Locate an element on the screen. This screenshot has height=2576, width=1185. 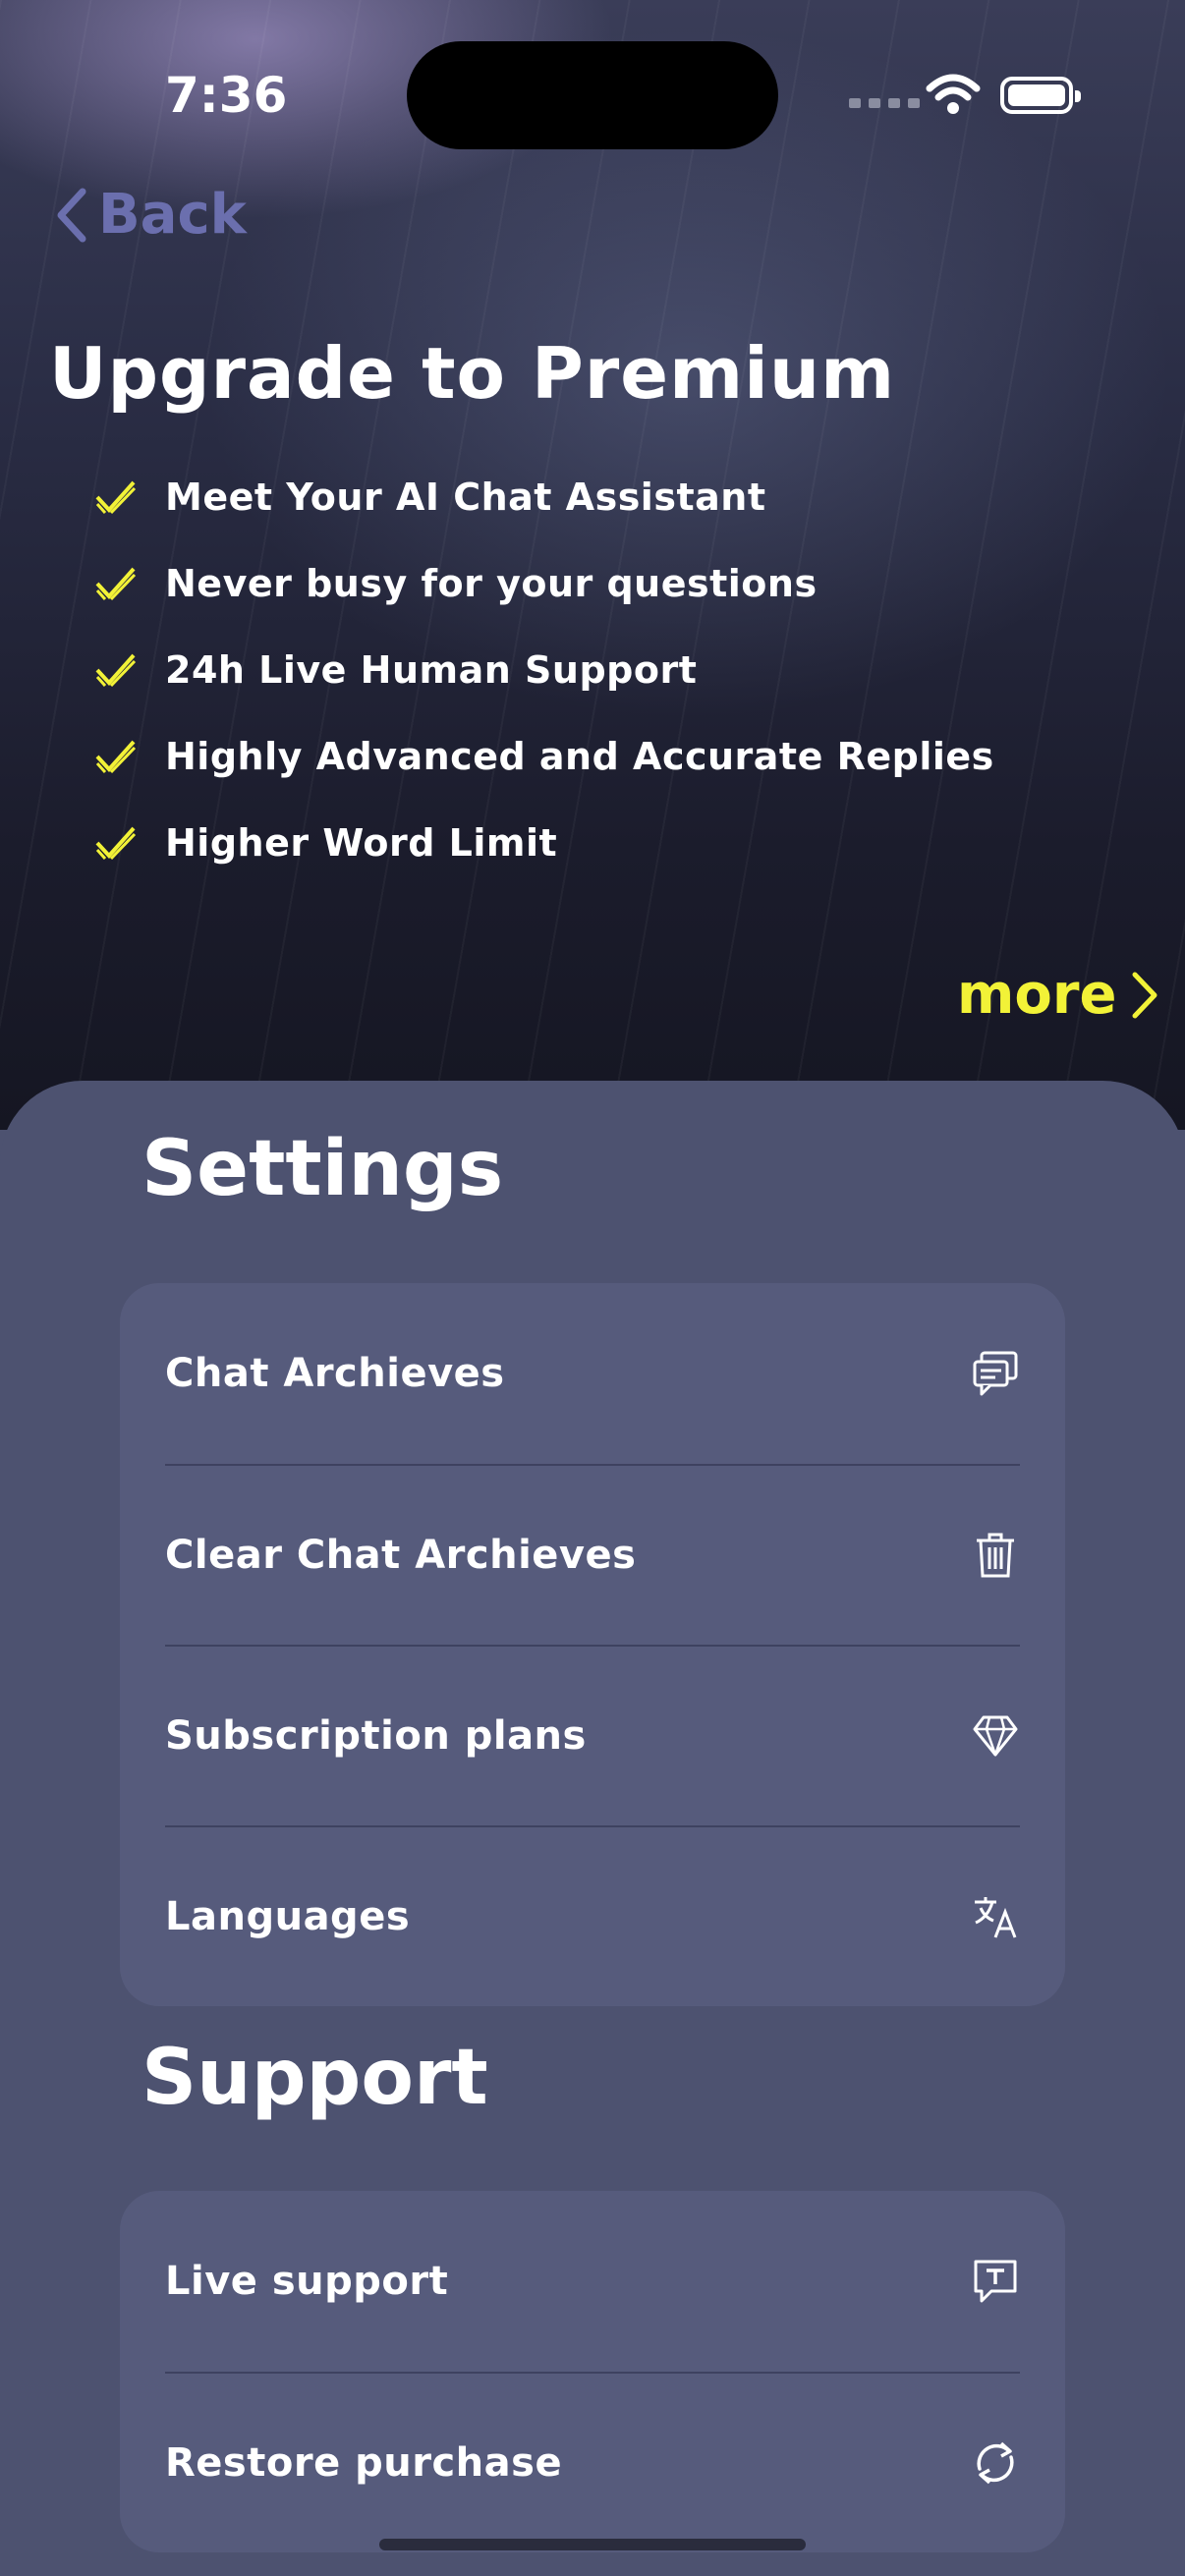
settings-item-label: Chat Archieves is located at coordinates (335, 1373).